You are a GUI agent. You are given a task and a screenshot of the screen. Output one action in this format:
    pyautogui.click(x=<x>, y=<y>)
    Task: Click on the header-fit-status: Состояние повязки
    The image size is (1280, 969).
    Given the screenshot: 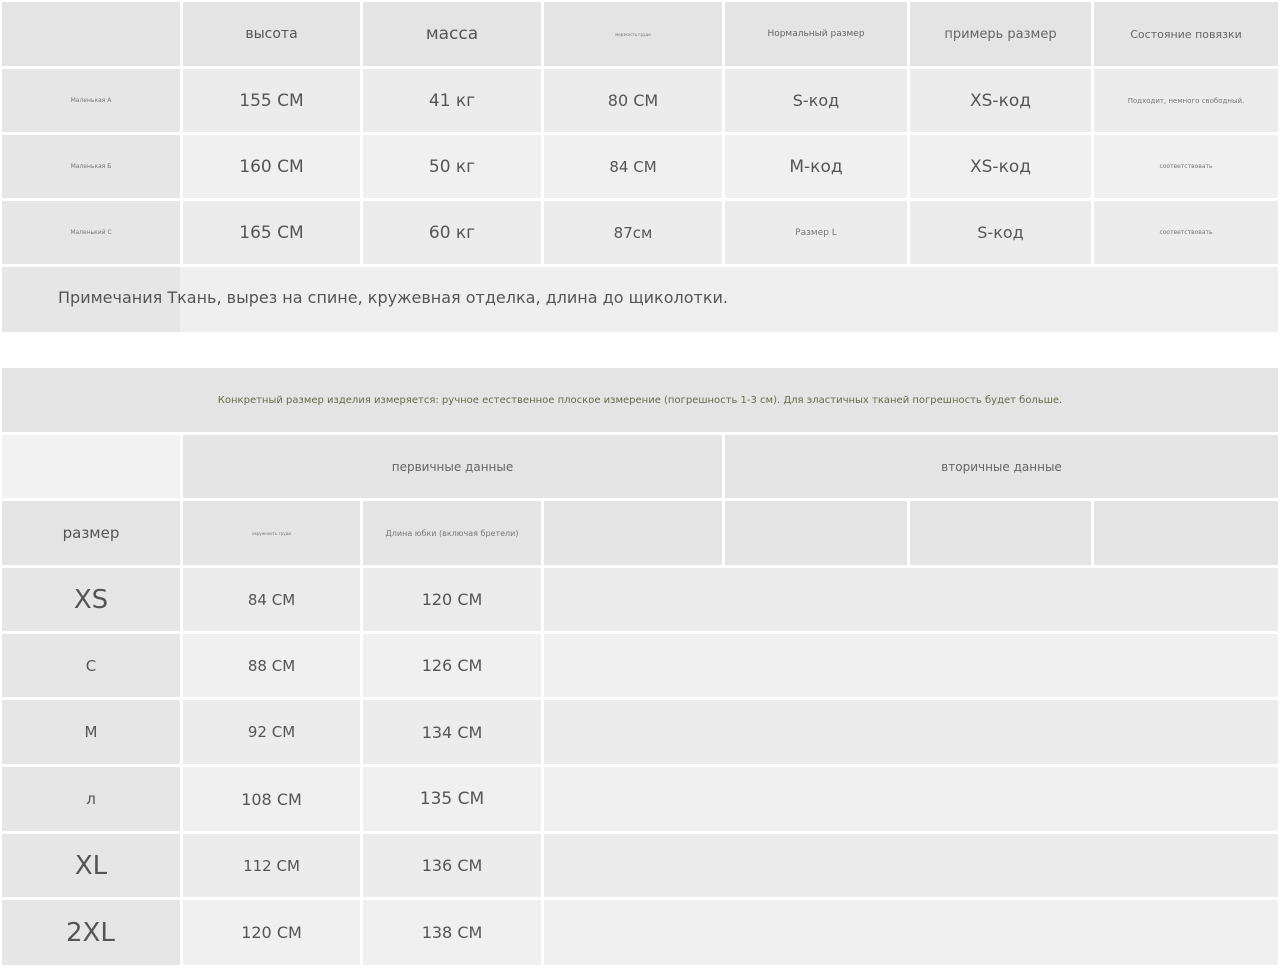 What is the action you would take?
    pyautogui.click(x=1186, y=34)
    